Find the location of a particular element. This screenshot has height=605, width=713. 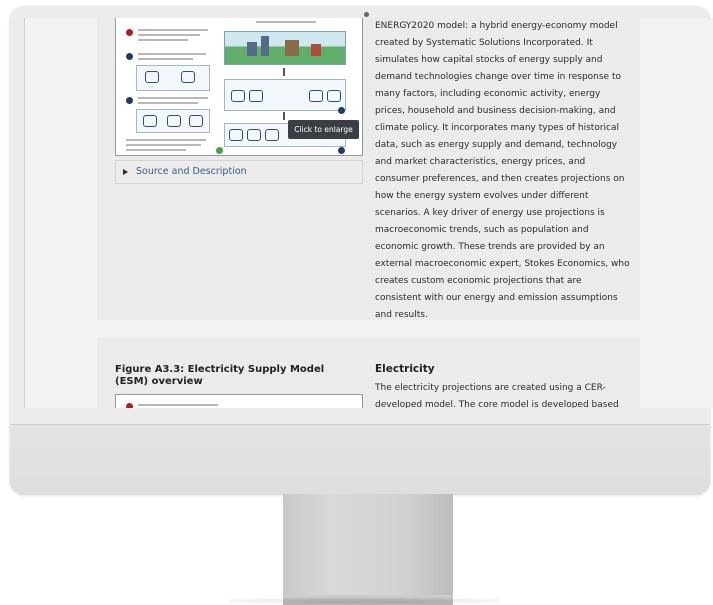

camera-dot is located at coordinates (366, 14).